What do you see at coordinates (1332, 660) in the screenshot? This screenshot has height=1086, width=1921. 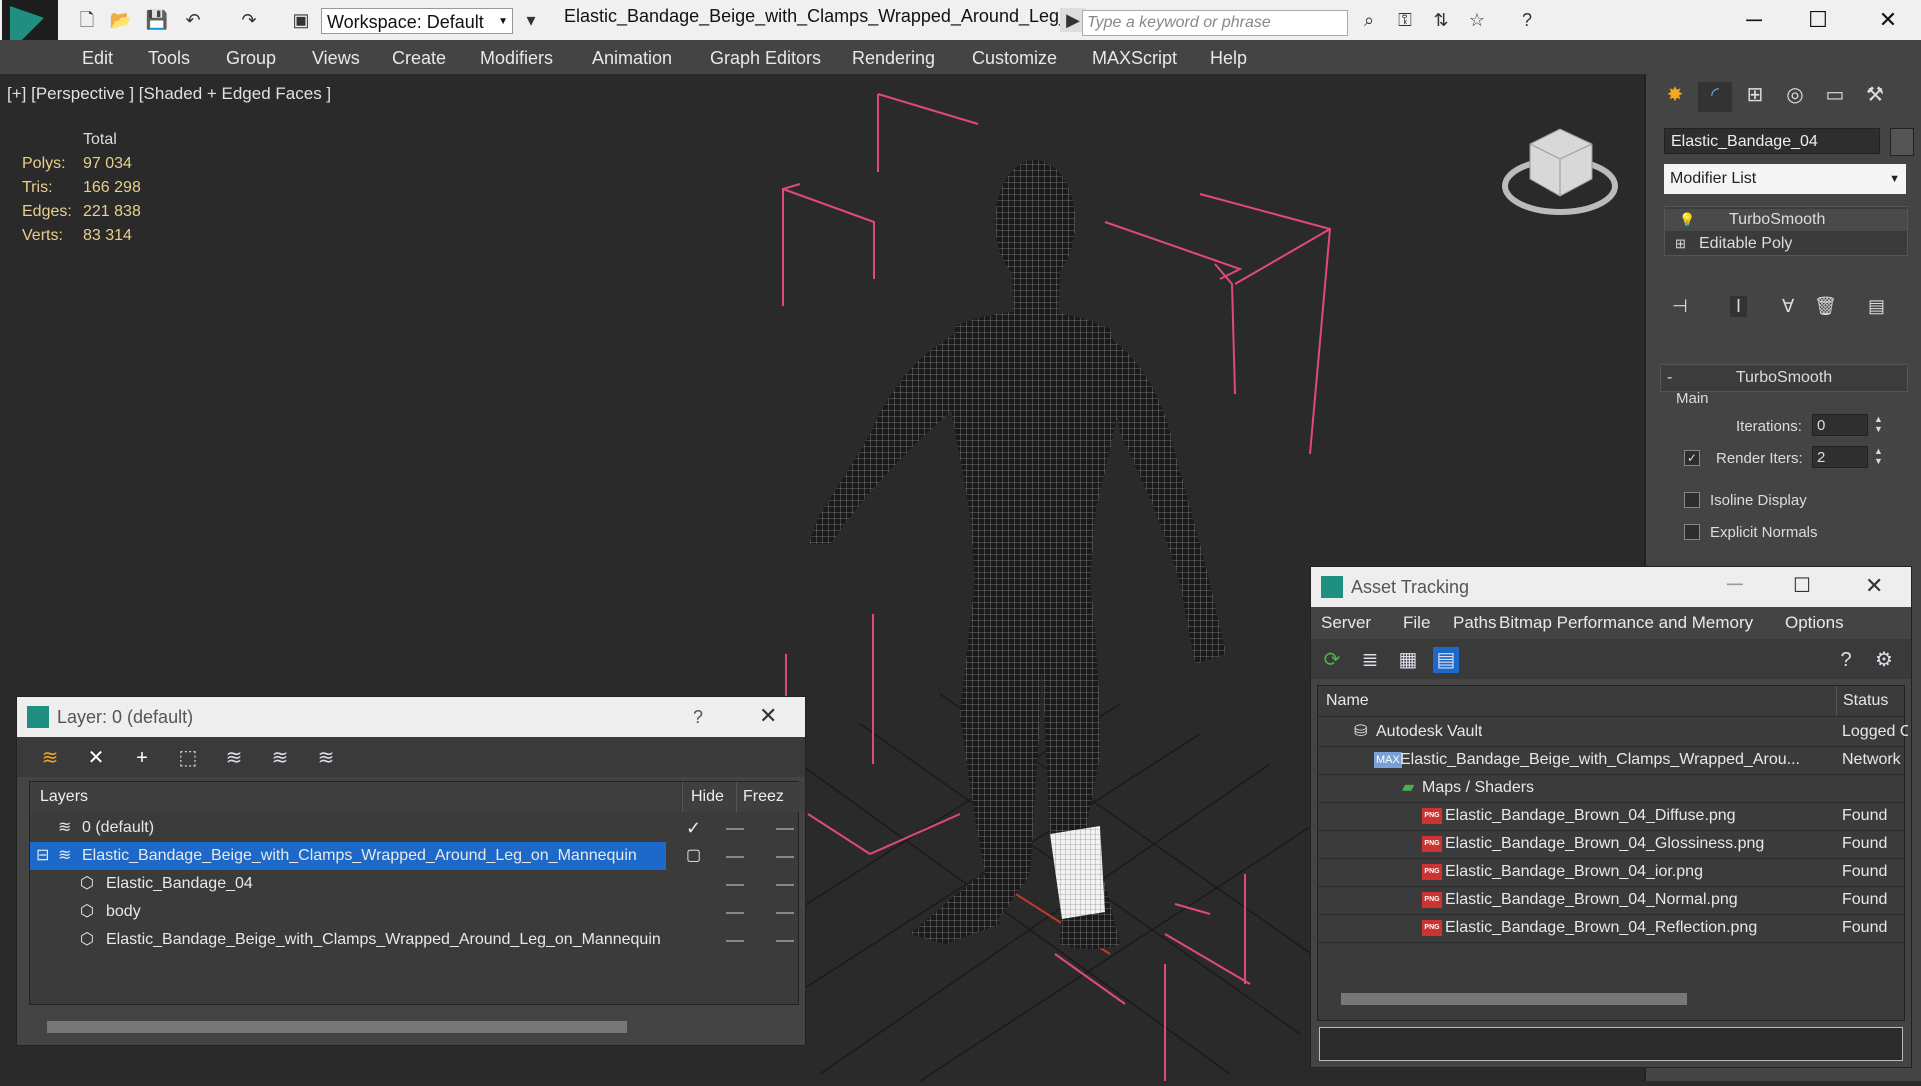 I see `refresh-icon: ⟳` at bounding box center [1332, 660].